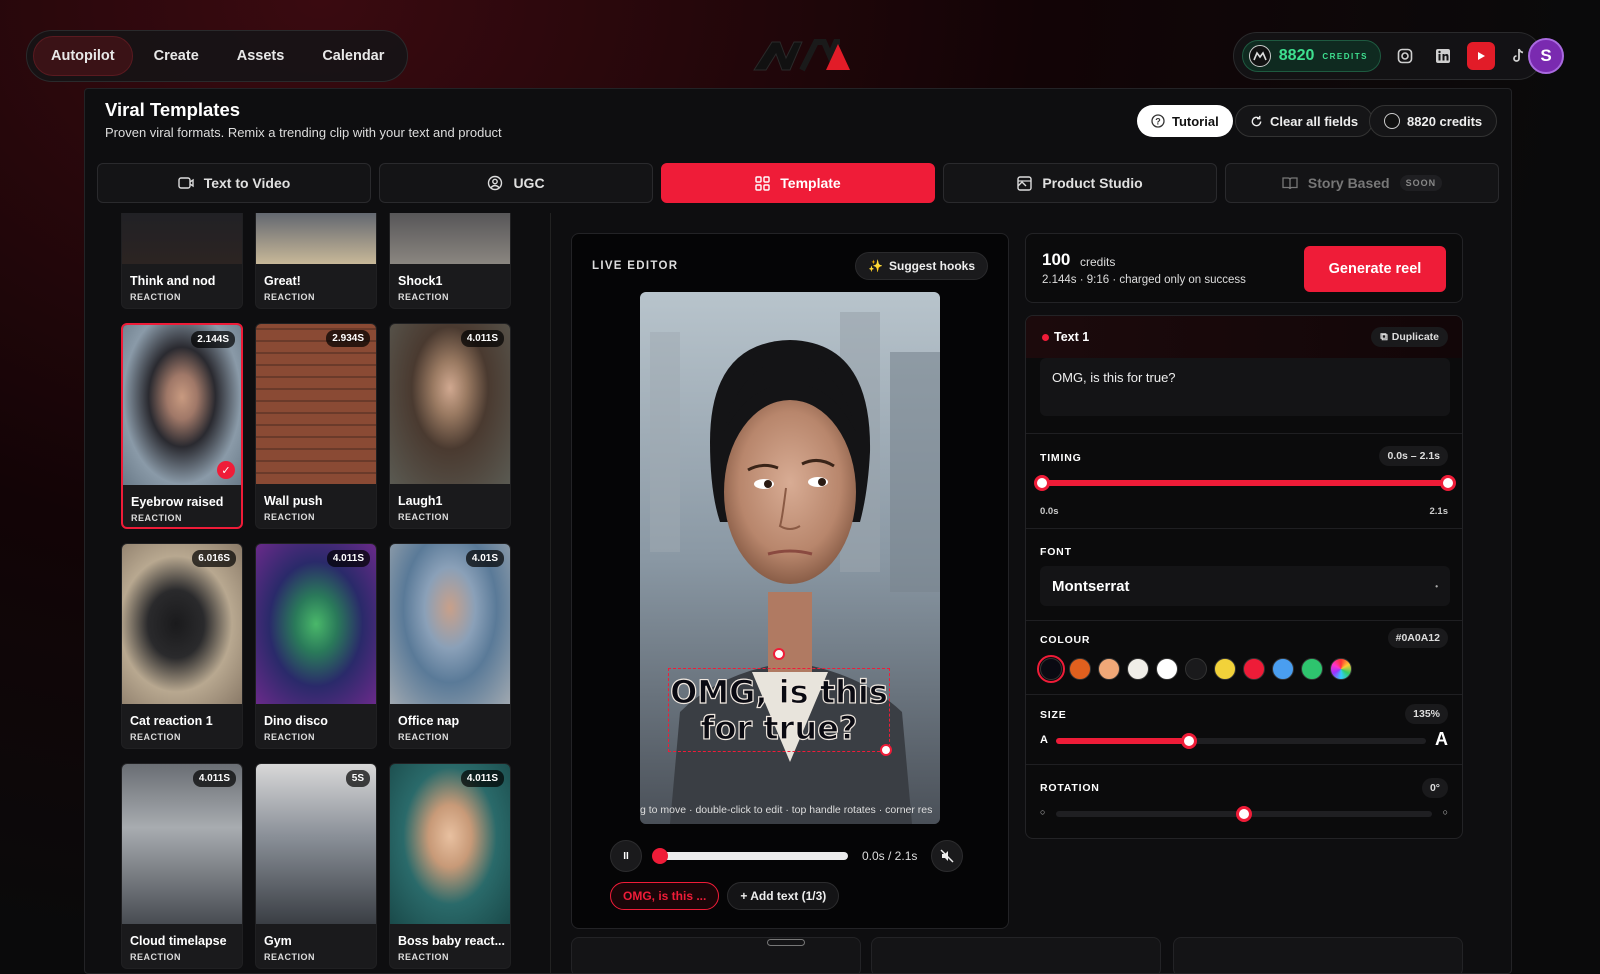 This screenshot has width=1600, height=974. I want to click on credits-pill: 8820 CREDITS, so click(1311, 56).